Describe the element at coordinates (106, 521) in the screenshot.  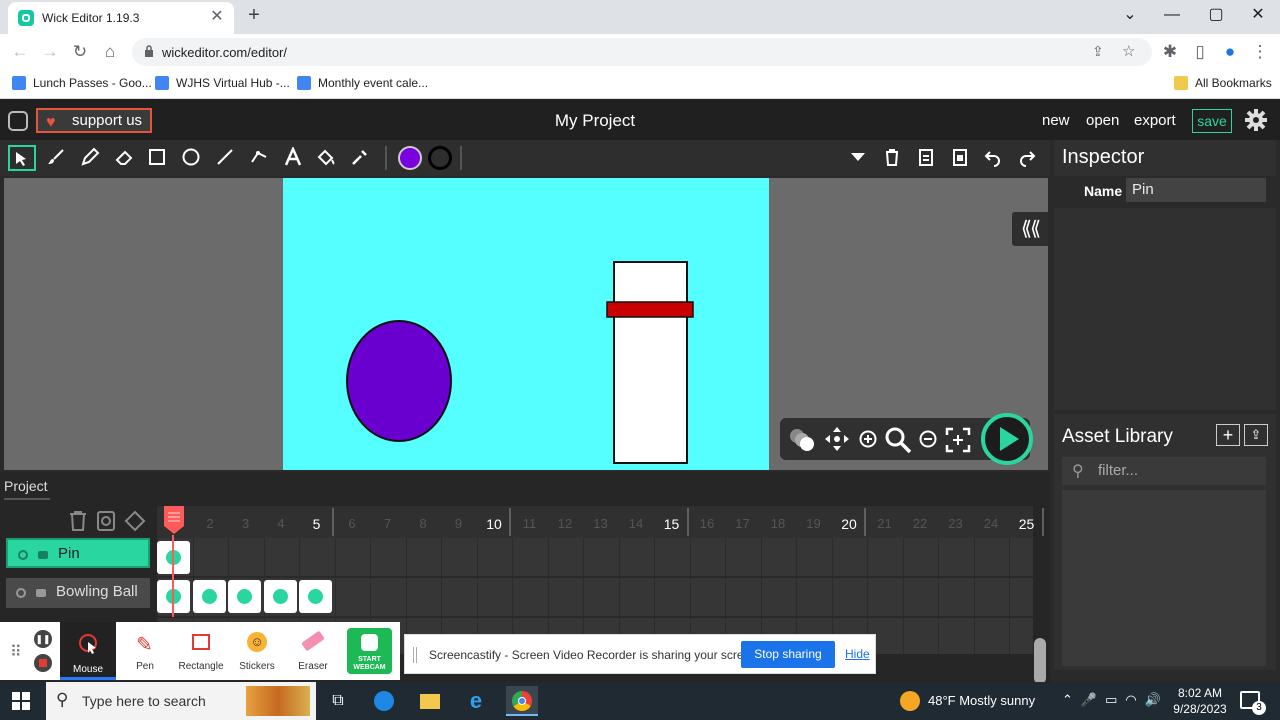
I see `add-tween-icon` at that location.